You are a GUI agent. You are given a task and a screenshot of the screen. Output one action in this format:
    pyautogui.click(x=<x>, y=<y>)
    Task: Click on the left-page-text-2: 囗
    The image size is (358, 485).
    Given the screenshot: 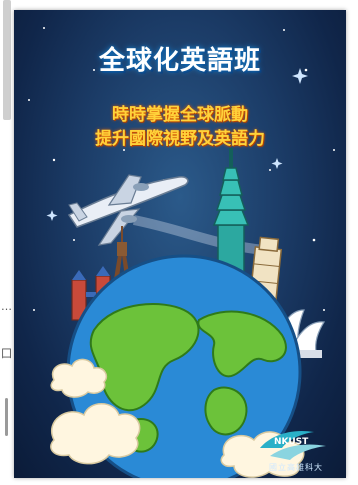 What is the action you would take?
    pyautogui.click(x=6, y=353)
    